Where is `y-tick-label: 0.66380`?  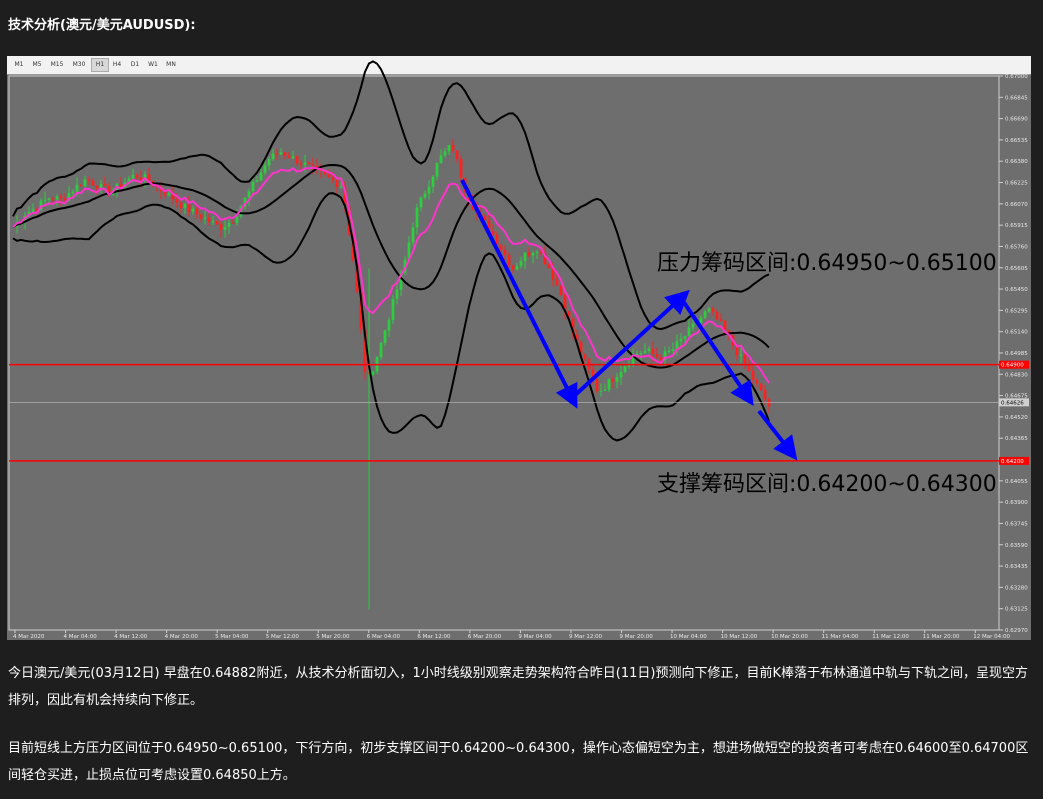 y-tick-label: 0.66380 is located at coordinates (1016, 162).